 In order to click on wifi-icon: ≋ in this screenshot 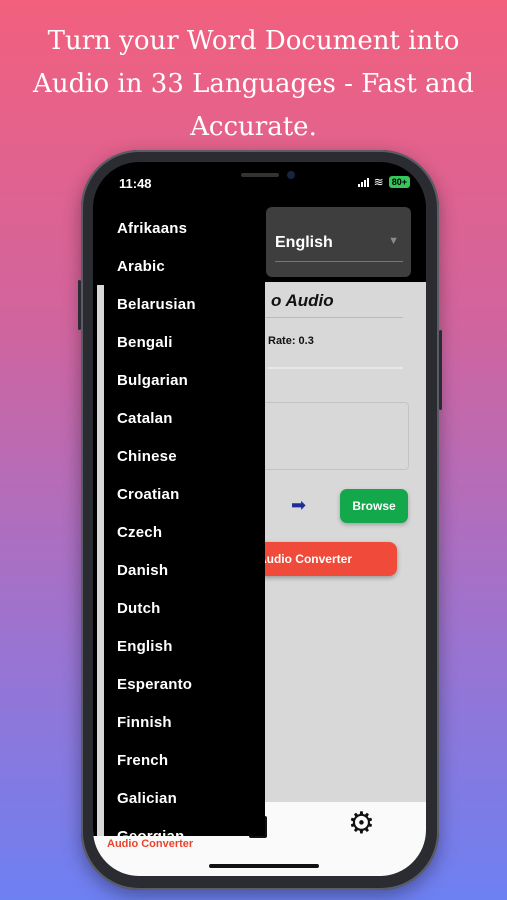, I will do `click(378, 182)`.